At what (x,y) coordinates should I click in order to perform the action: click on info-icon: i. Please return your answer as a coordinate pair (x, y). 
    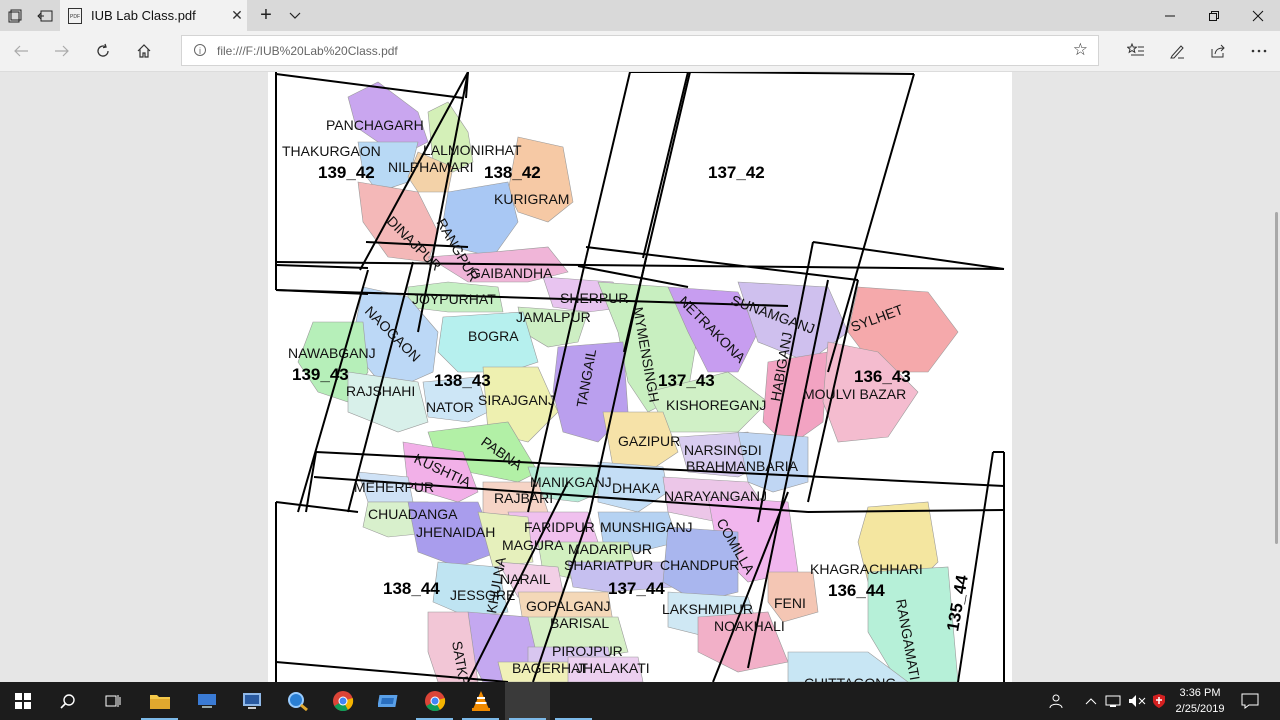
    Looking at the image, I should click on (200, 50).